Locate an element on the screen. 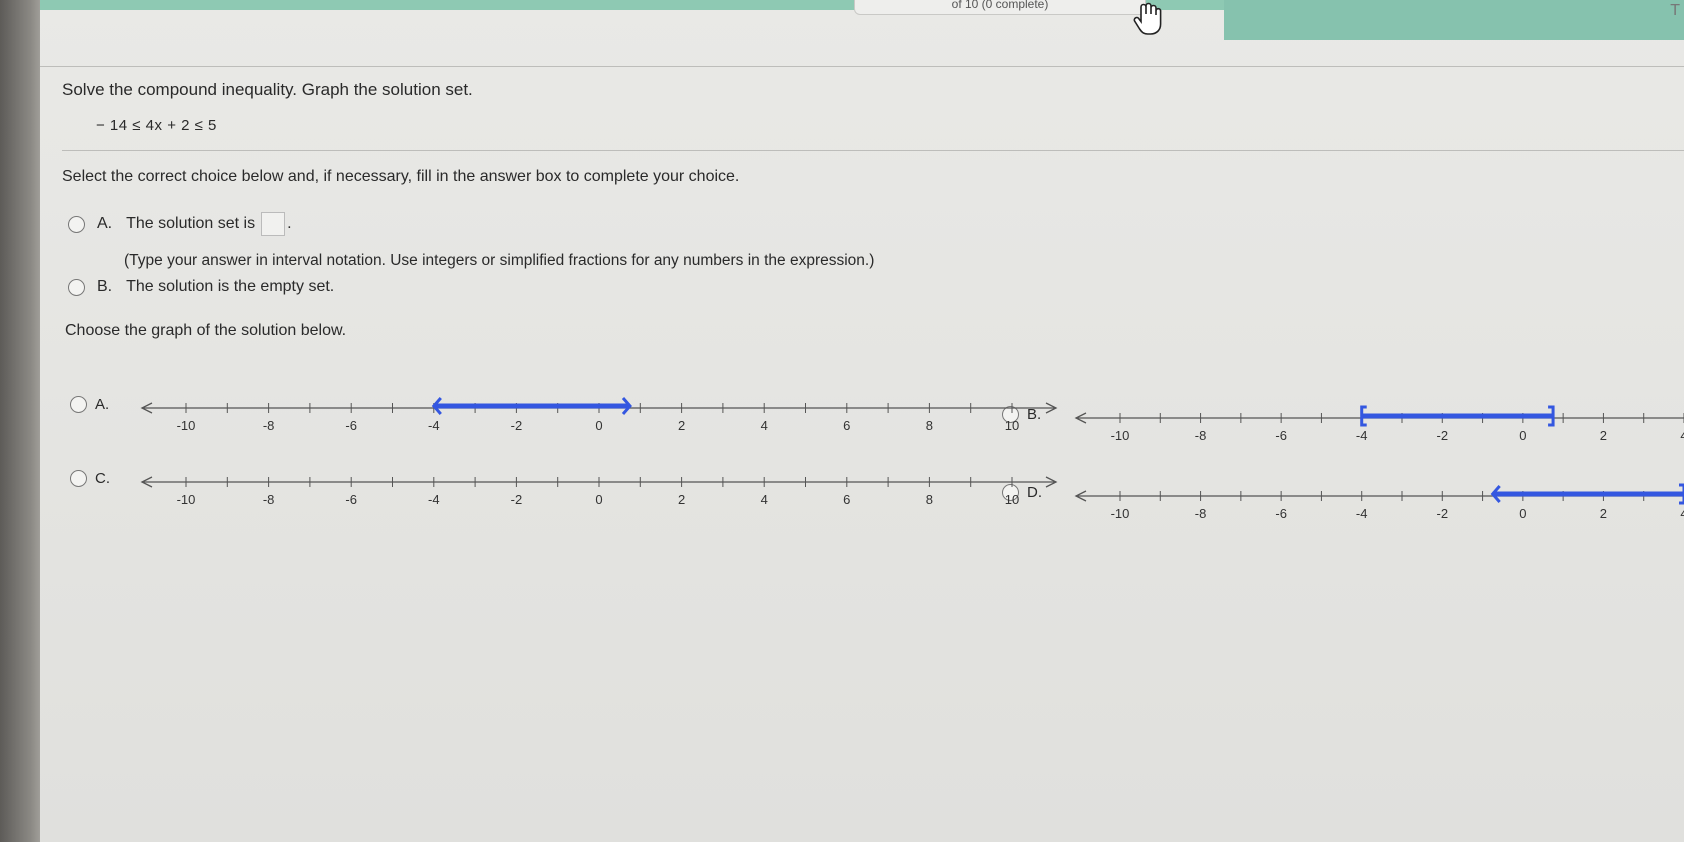 The width and height of the screenshot is (1684, 842). monitor-bezel is located at coordinates (22, 421).